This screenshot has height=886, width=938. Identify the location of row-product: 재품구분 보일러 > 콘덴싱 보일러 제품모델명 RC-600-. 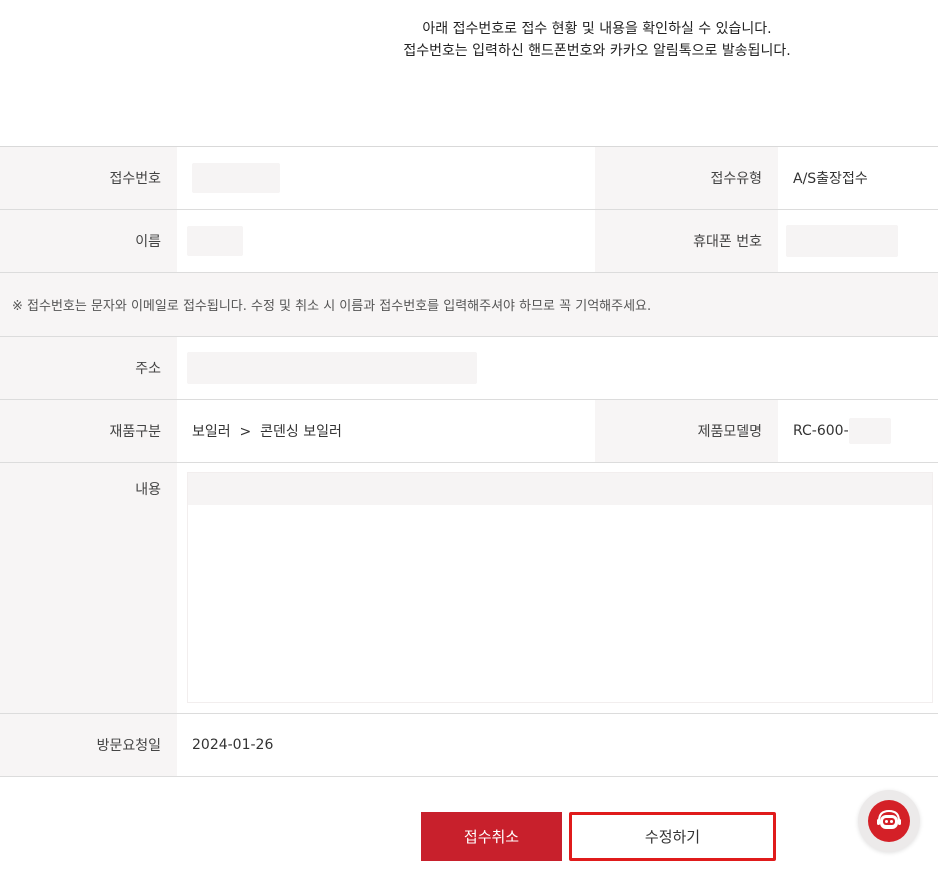
(469, 431).